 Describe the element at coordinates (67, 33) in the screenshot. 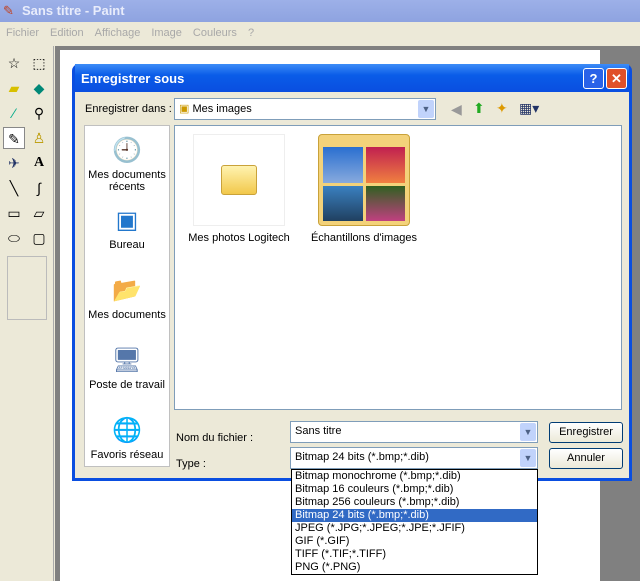

I see `menu-edition: Edition` at that location.